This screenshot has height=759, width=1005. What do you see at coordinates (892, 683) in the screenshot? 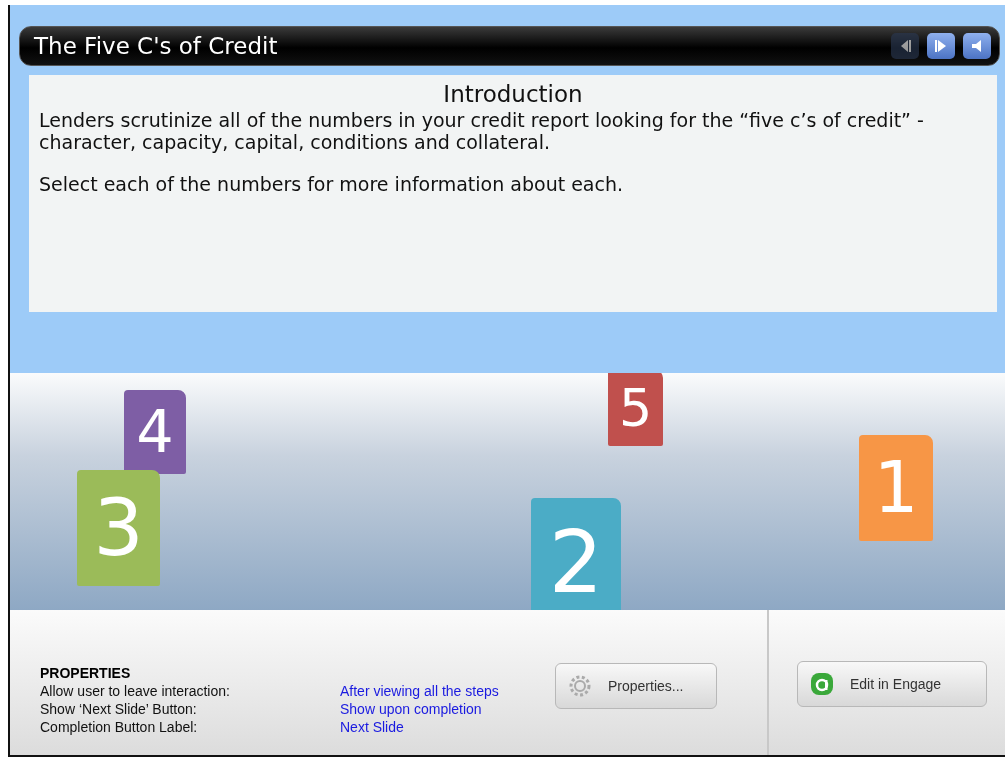
I see `edit-in-engage-button: Edit in Engage` at bounding box center [892, 683].